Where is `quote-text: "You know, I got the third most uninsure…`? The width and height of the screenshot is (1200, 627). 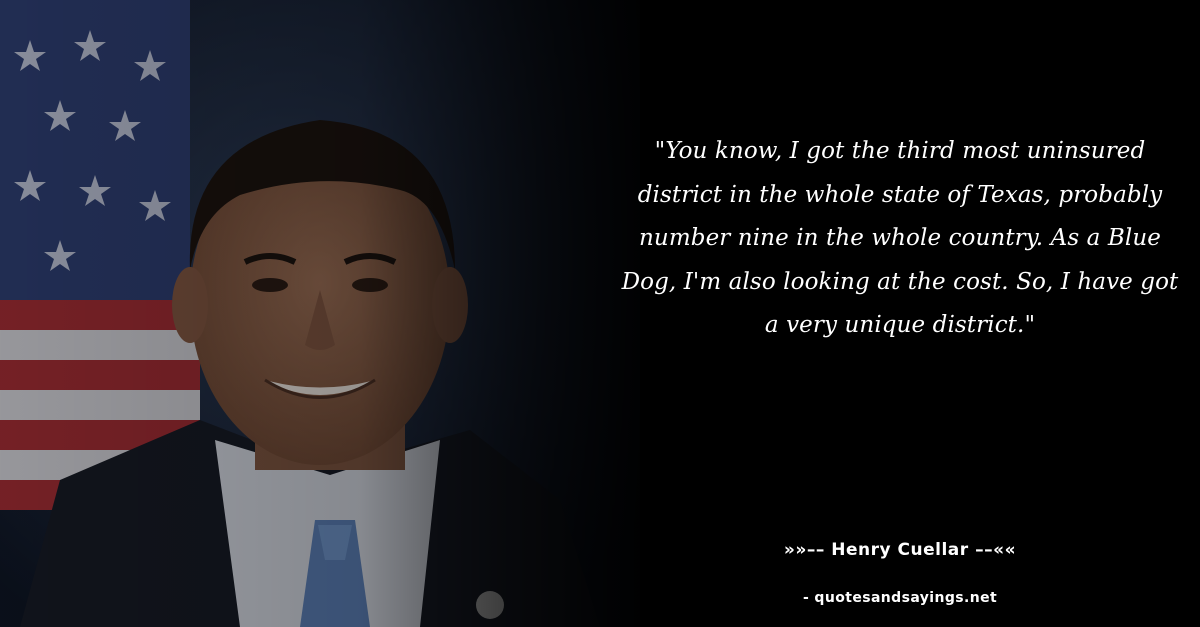
quote-text: "You know, I got the third most uninsure… is located at coordinates (900, 238).